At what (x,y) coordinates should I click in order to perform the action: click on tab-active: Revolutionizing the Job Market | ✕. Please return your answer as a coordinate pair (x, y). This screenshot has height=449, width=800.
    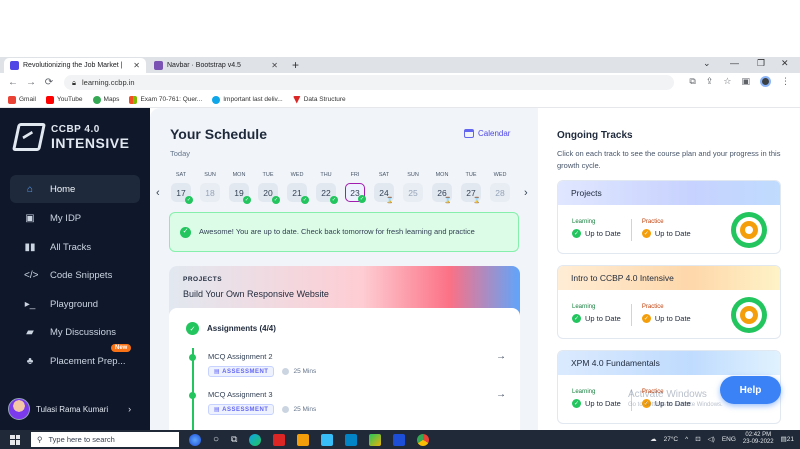
    Looking at the image, I should click on (75, 65).